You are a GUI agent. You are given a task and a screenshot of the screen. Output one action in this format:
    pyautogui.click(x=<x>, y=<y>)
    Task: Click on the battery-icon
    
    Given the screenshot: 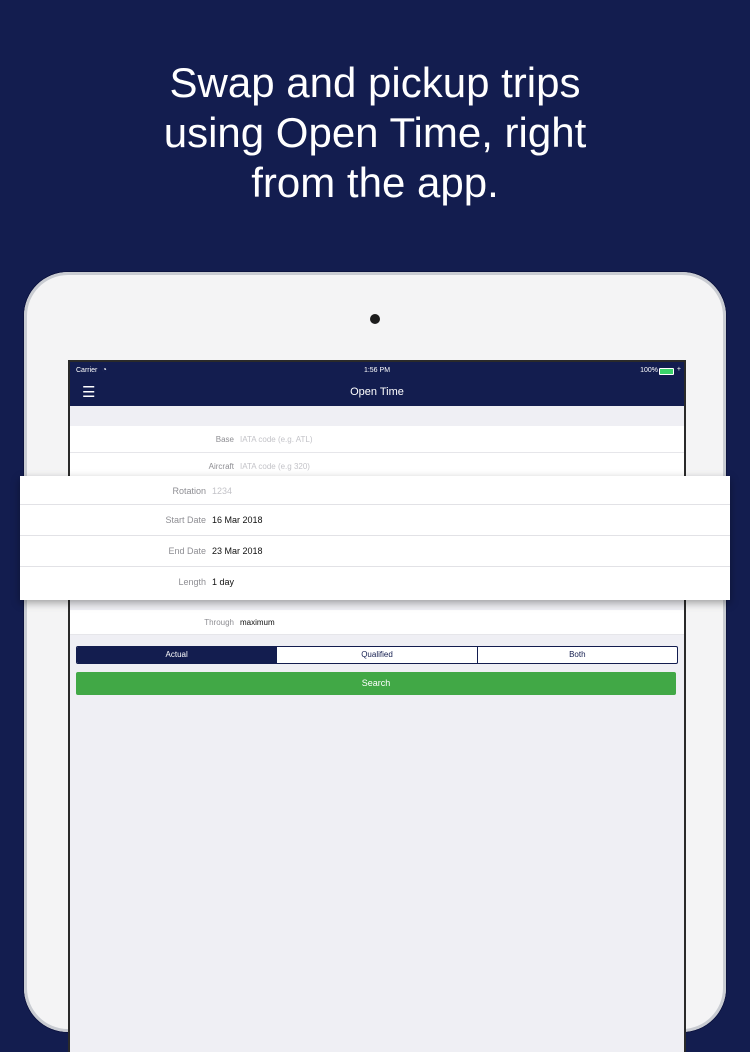 What is the action you would take?
    pyautogui.click(x=666, y=371)
    